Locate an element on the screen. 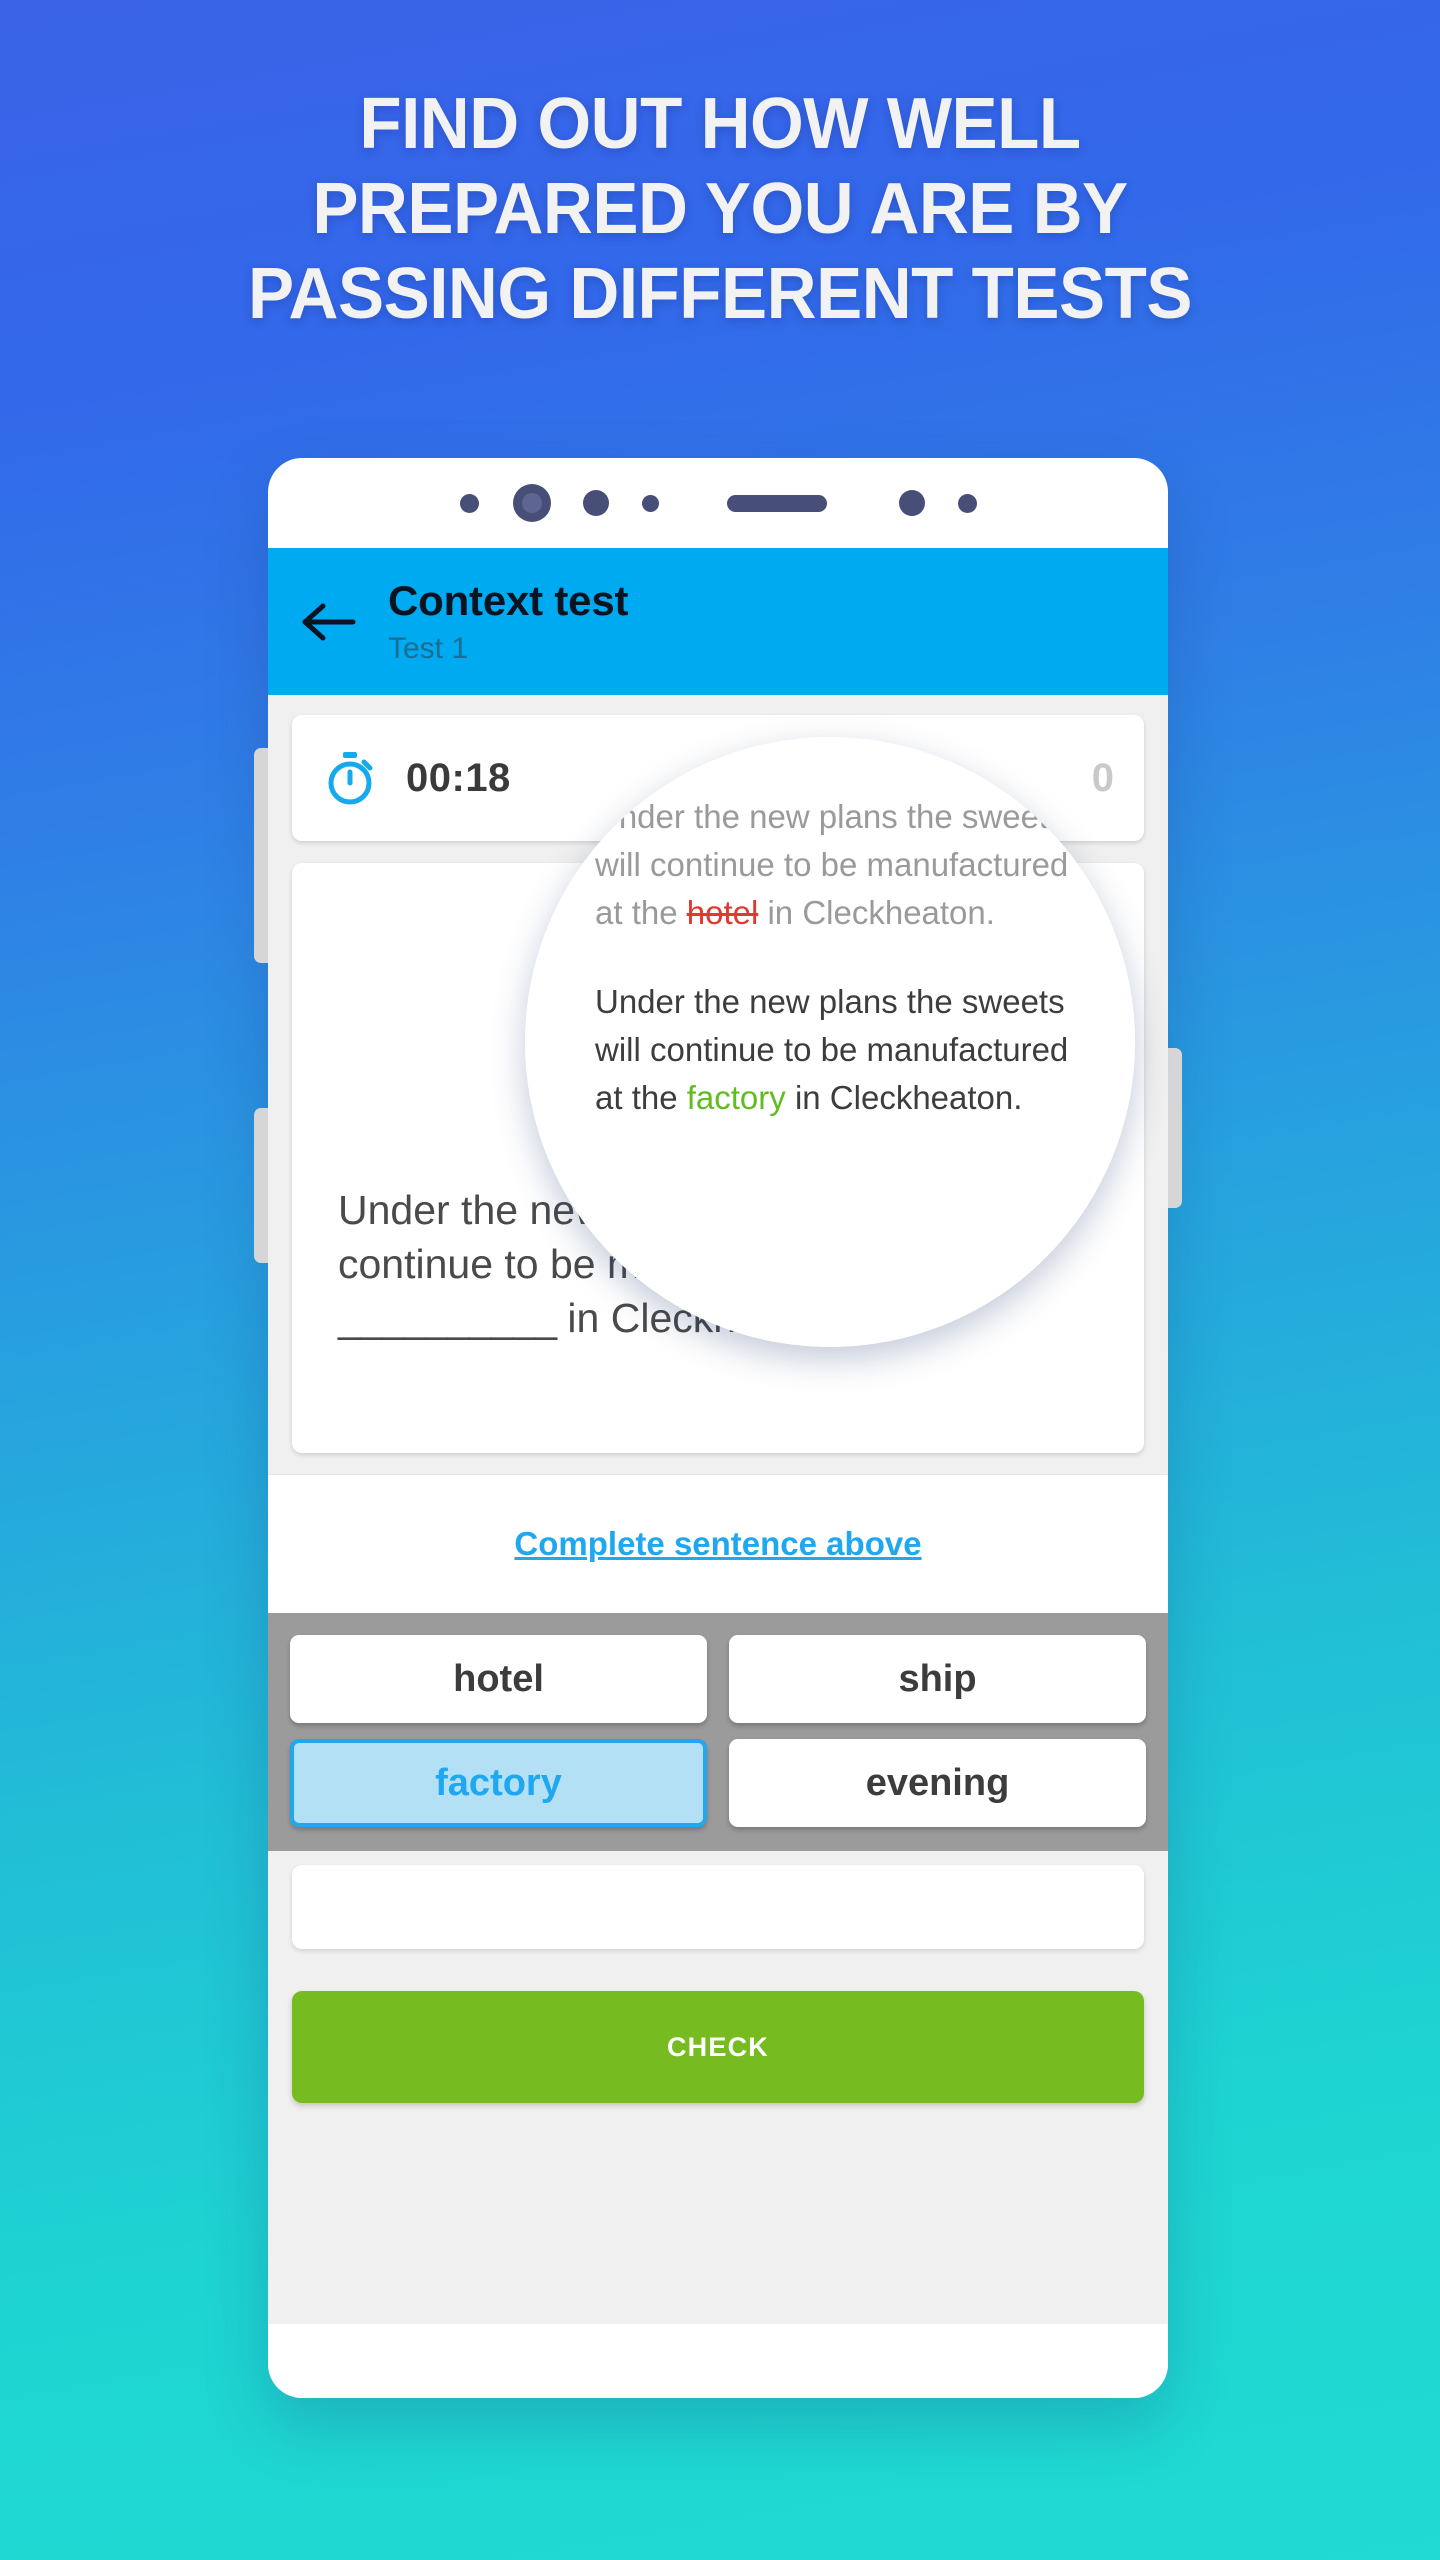  app-bar-title: Context test is located at coordinates (508, 600).